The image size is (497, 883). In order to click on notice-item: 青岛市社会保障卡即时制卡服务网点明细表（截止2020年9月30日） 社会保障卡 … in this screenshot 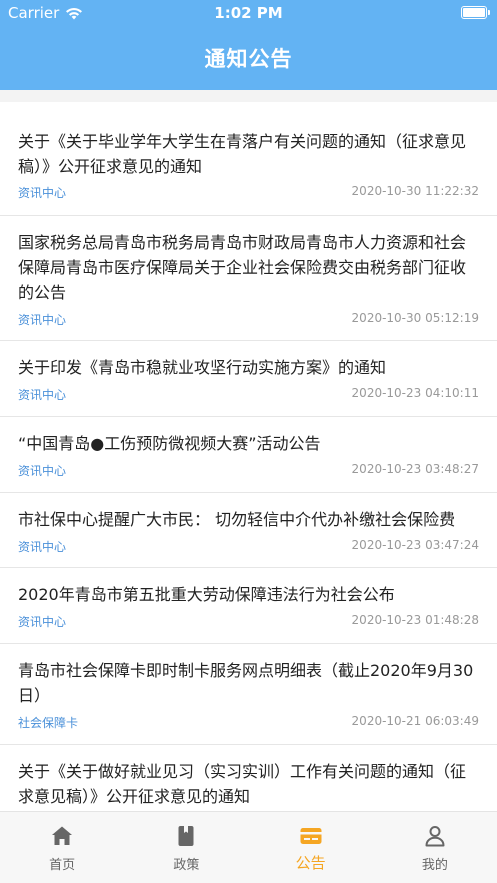, I will do `click(248, 694)`.